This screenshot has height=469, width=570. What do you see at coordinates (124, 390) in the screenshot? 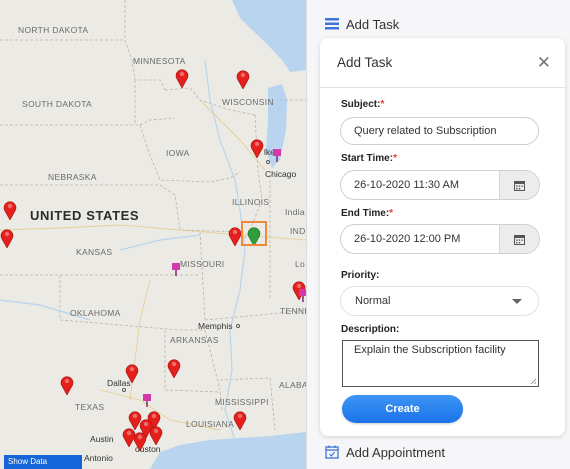
I see `city-dot-dallas` at bounding box center [124, 390].